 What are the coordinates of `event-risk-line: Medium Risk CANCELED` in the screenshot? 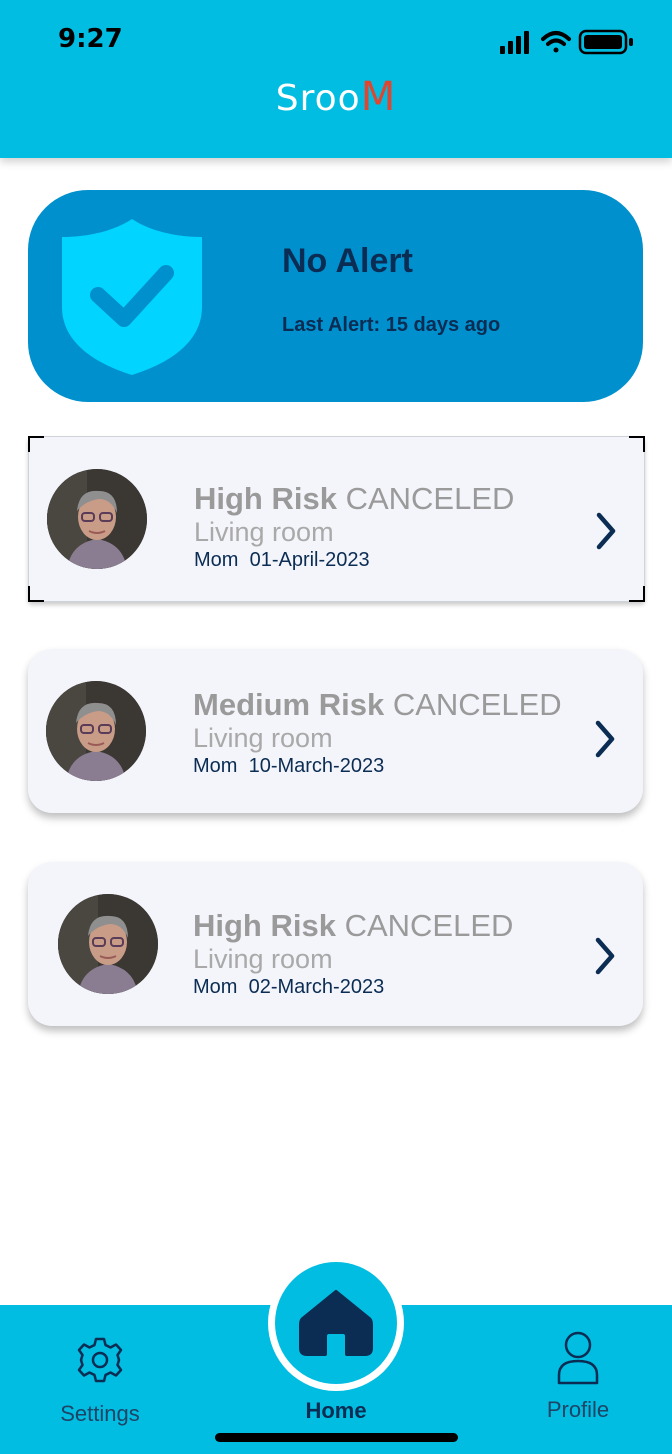 It's located at (377, 705).